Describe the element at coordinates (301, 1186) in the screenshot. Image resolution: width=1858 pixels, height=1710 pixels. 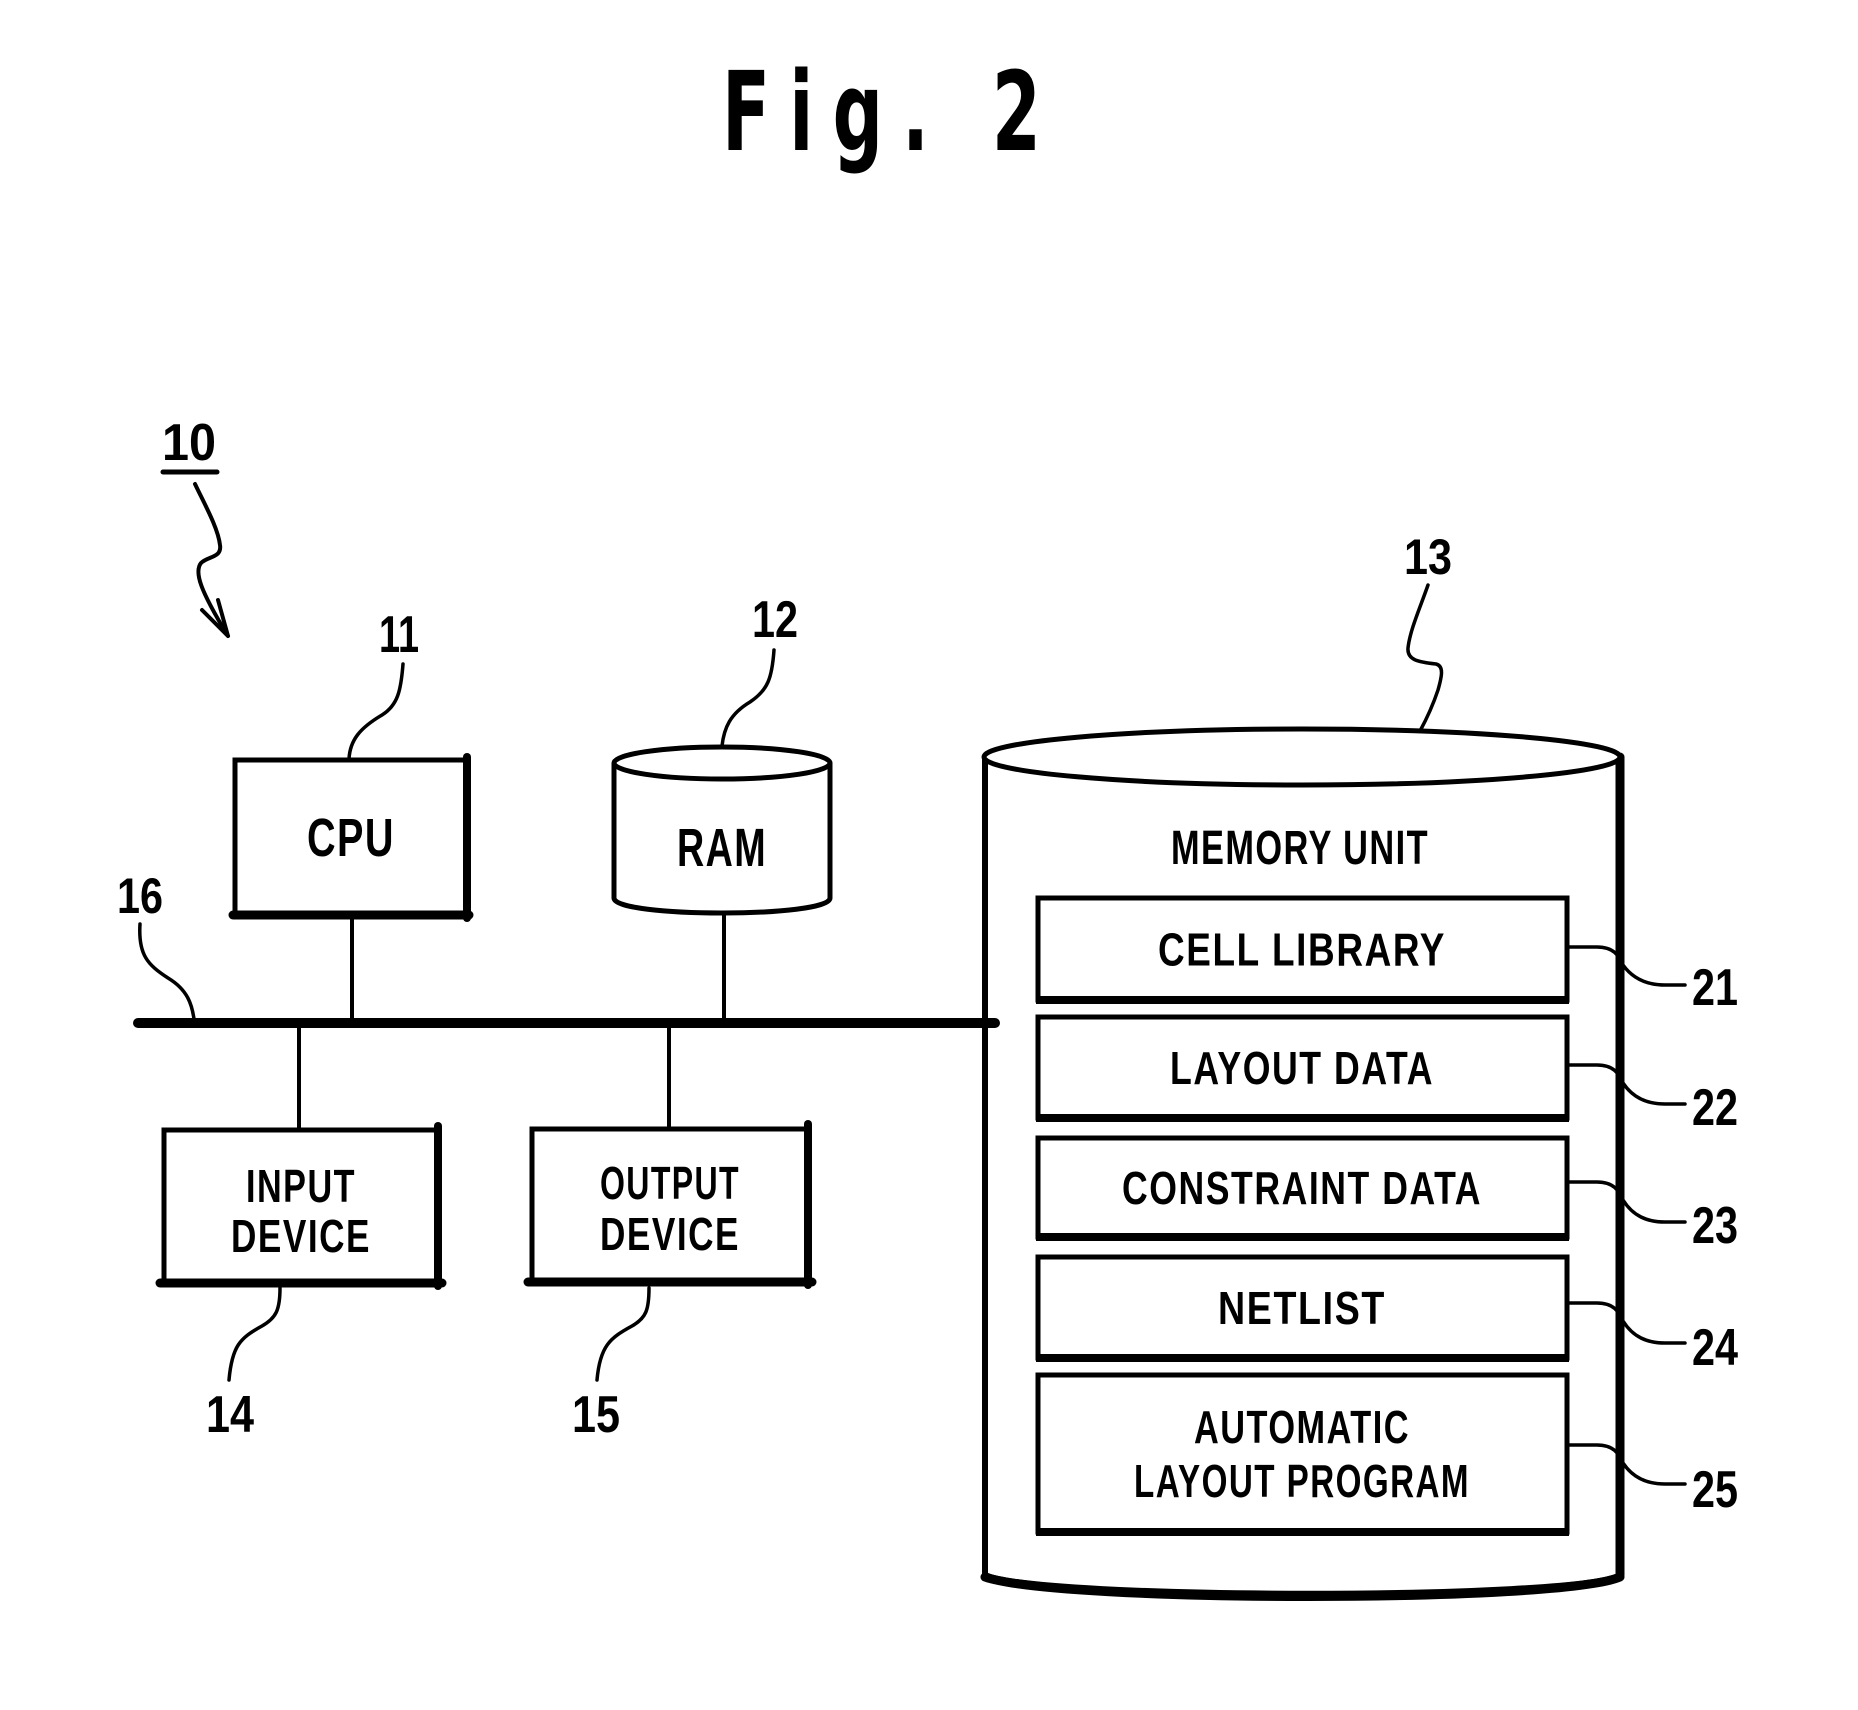
I see `input-device-label-line-1: INPUT` at that location.